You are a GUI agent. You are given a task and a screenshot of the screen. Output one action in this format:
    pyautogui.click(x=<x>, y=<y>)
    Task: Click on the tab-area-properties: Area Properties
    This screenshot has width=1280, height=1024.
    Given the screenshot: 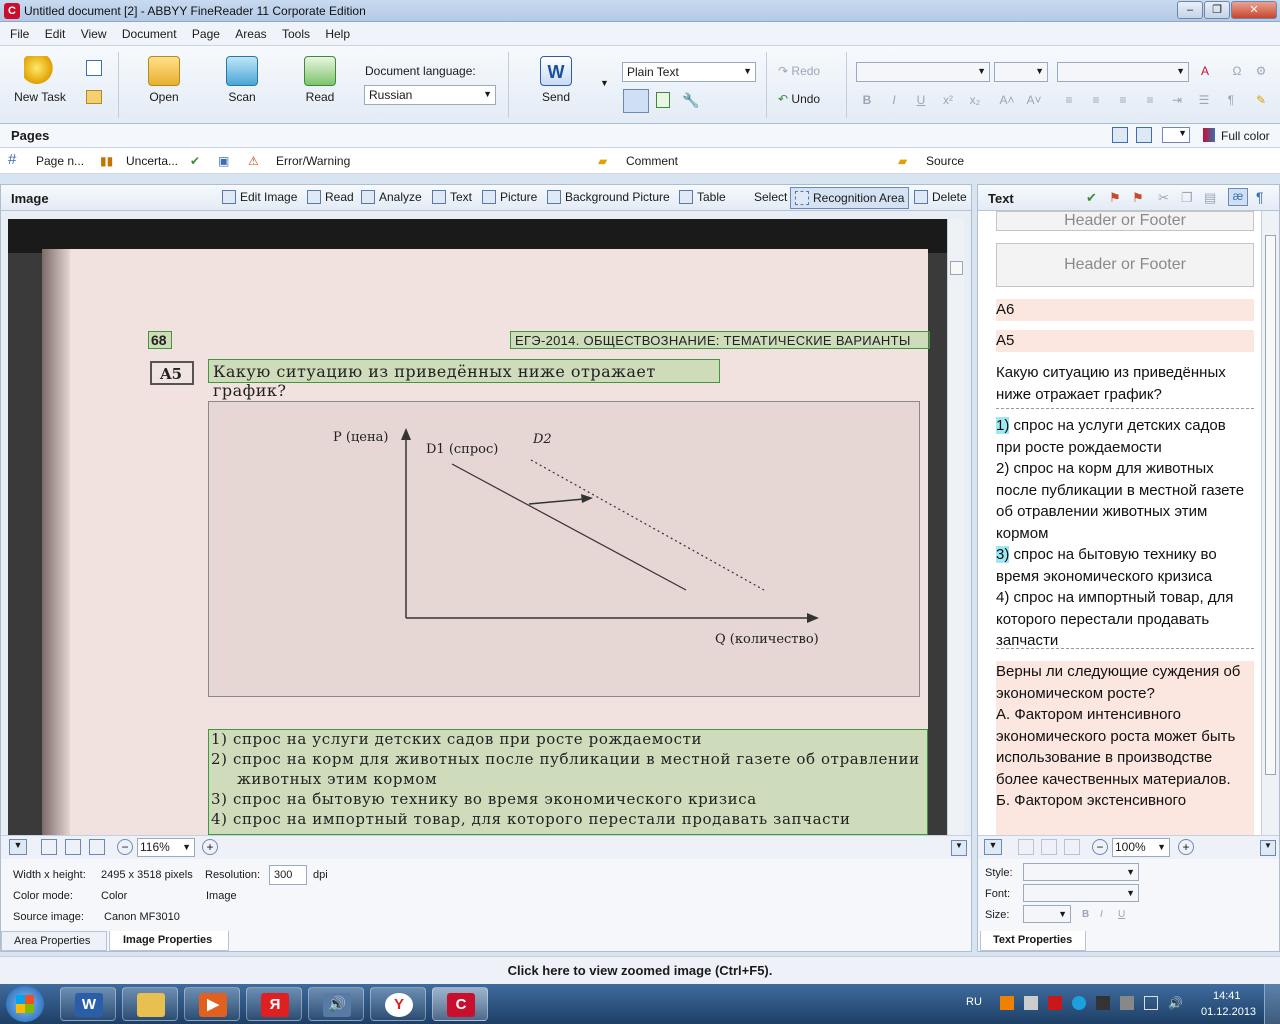 What is the action you would take?
    pyautogui.click(x=54, y=941)
    